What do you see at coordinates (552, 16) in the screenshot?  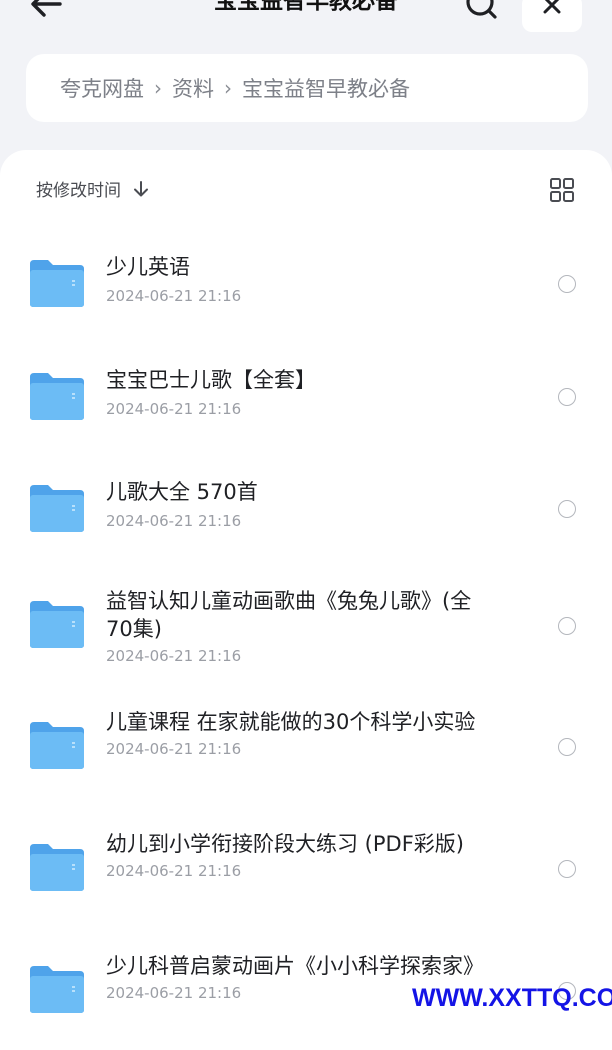 I see `close-button` at bounding box center [552, 16].